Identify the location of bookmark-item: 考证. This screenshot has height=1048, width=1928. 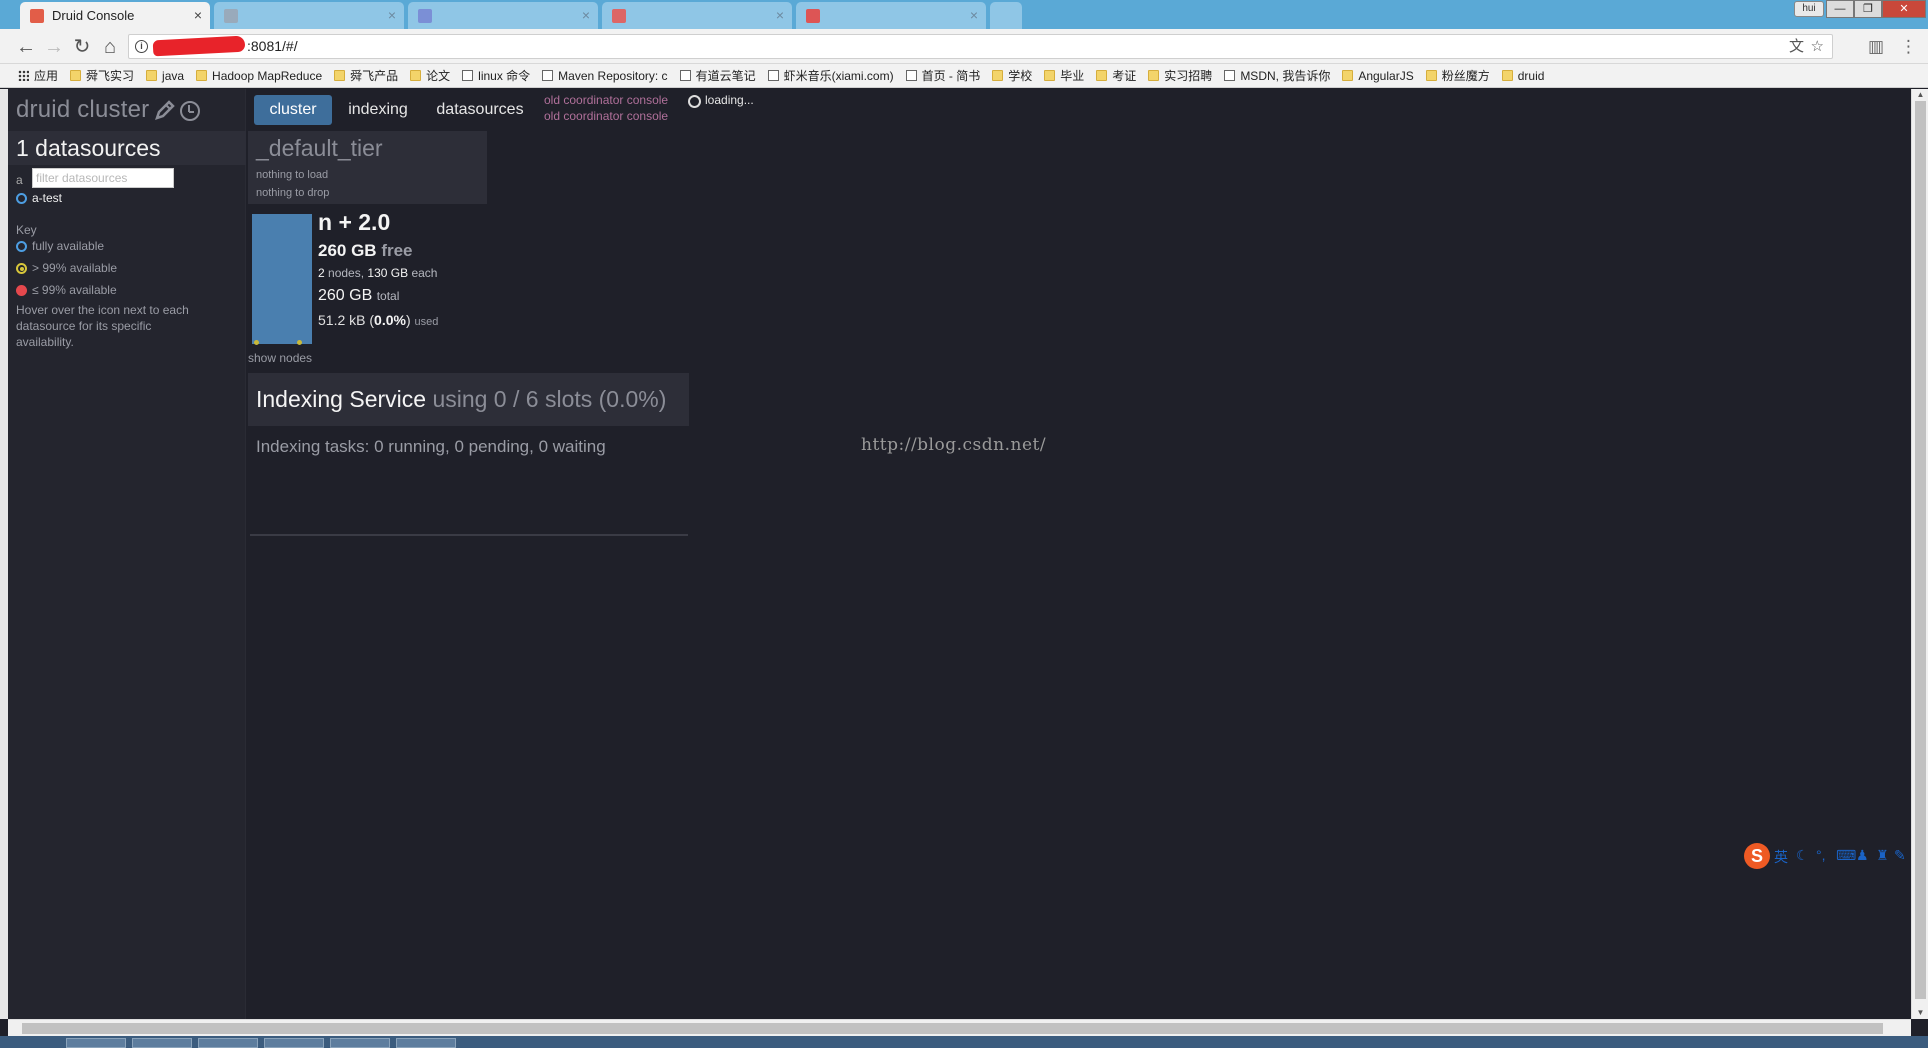
(1116, 75).